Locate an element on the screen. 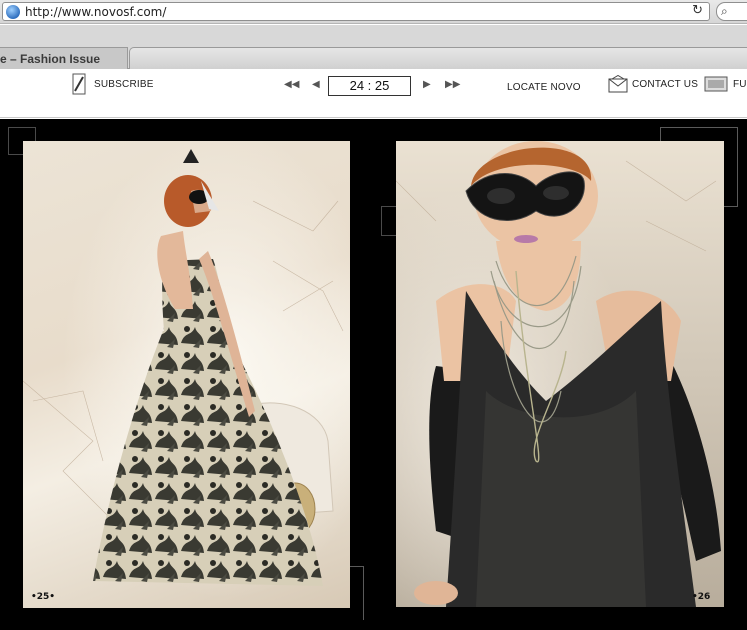 The height and width of the screenshot is (630, 747). browser-address-row: http://www.novosf.com/ ↻ ⌕ is located at coordinates (373, 12).